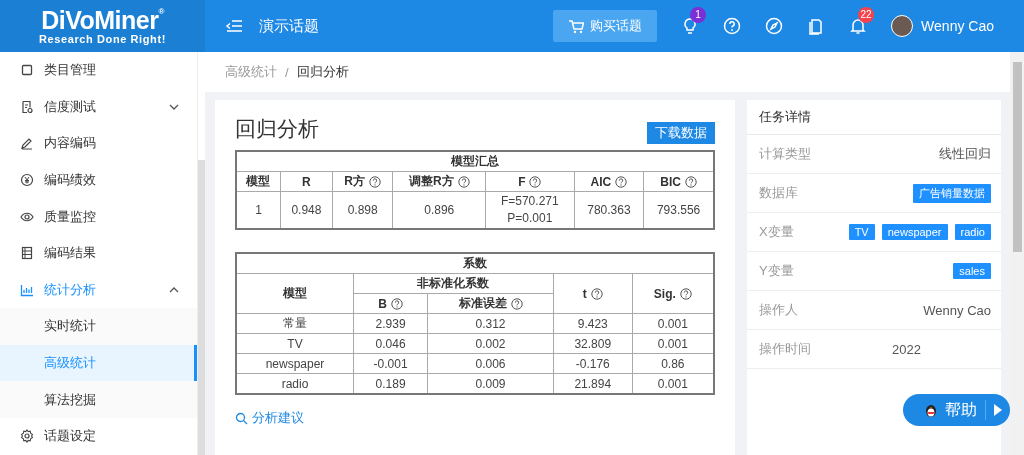 This screenshot has height=455, width=1024. I want to click on menu-item: 内容编码, so click(98, 143).